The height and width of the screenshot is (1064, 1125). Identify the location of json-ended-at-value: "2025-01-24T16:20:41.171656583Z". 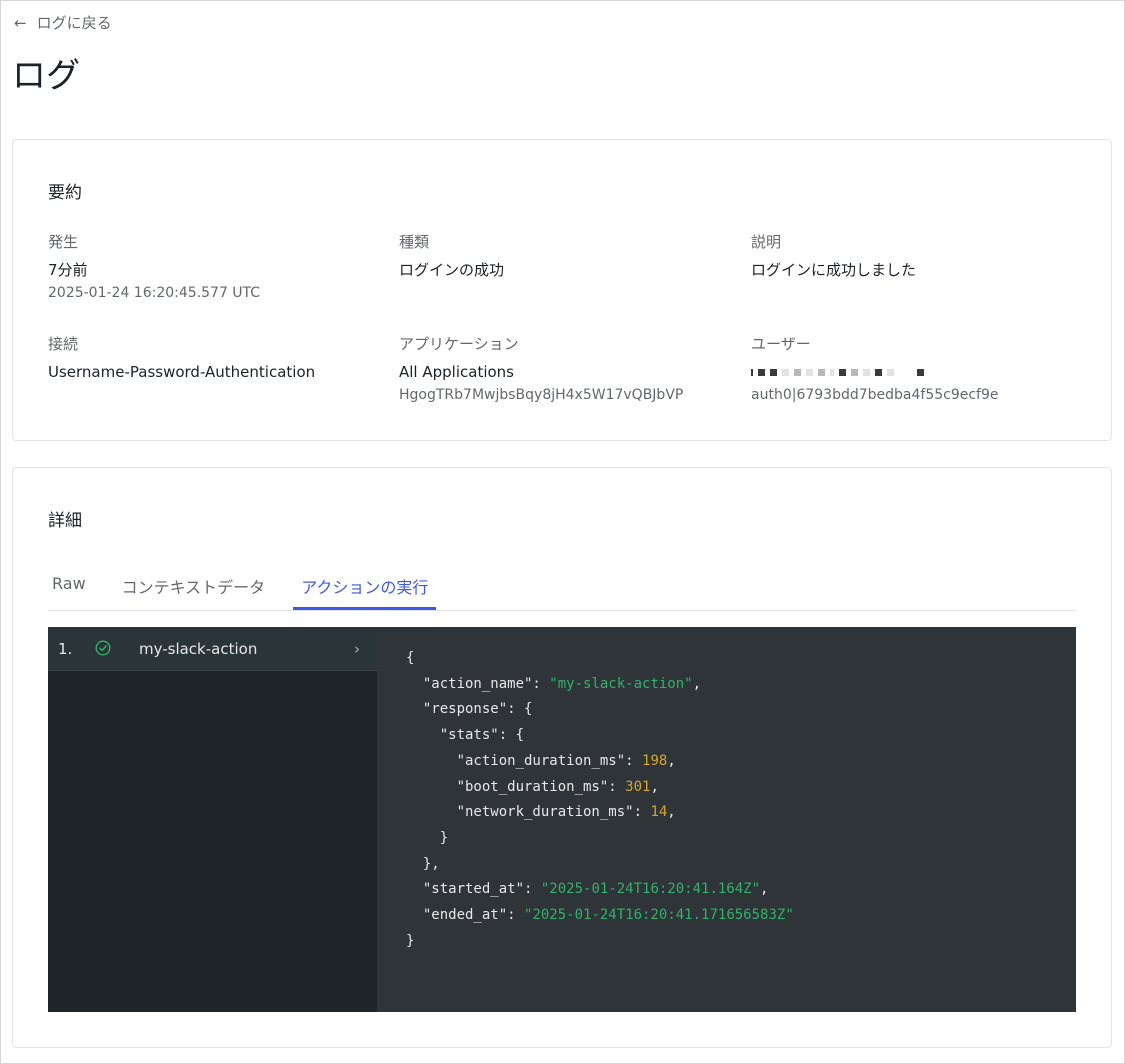
(659, 915).